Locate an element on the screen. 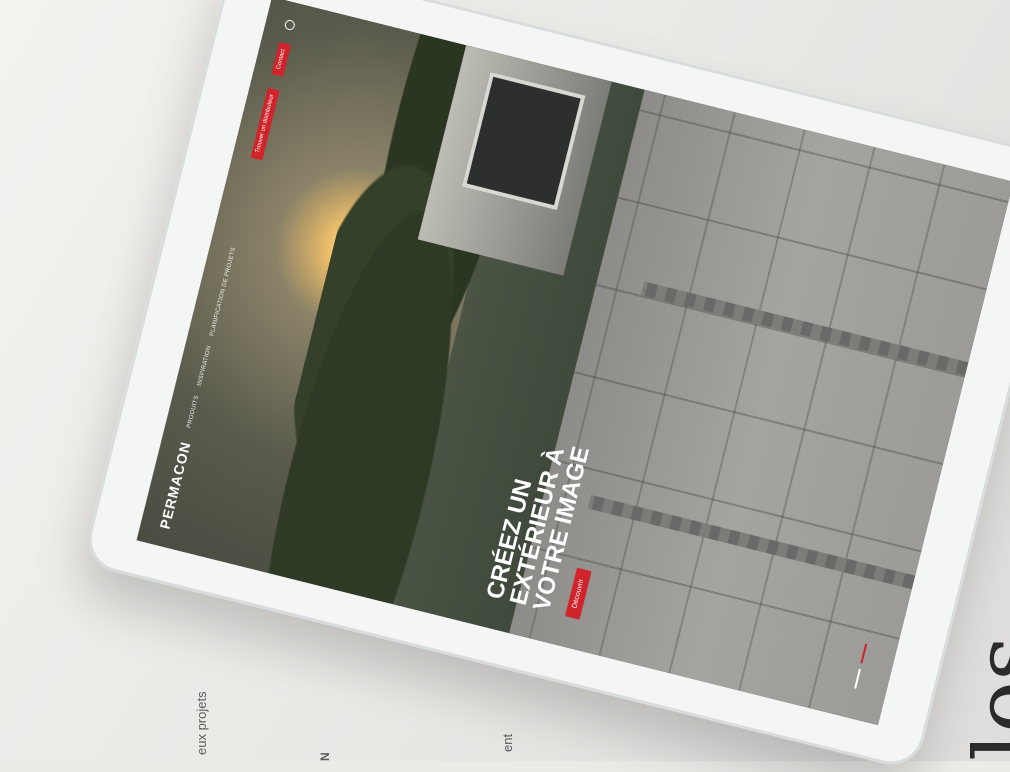  background-caption-middle: N is located at coordinates (325, 756).